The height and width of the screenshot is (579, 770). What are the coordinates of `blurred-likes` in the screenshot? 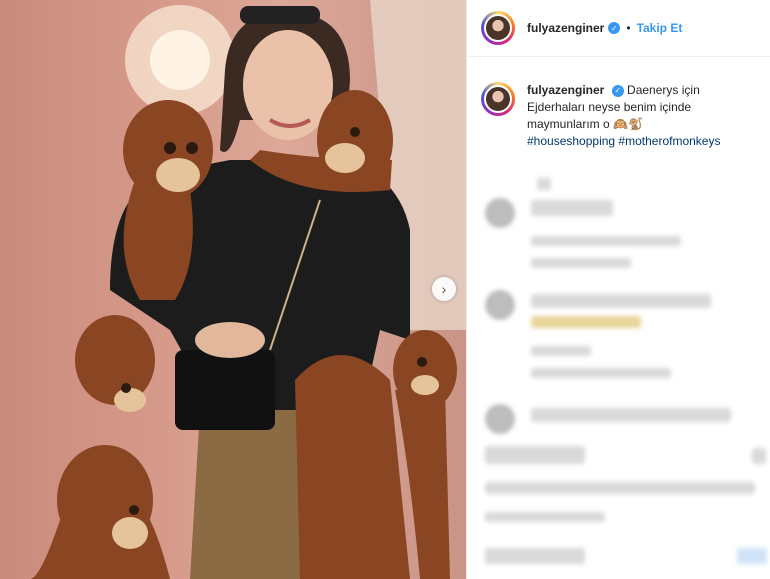 It's located at (620, 488).